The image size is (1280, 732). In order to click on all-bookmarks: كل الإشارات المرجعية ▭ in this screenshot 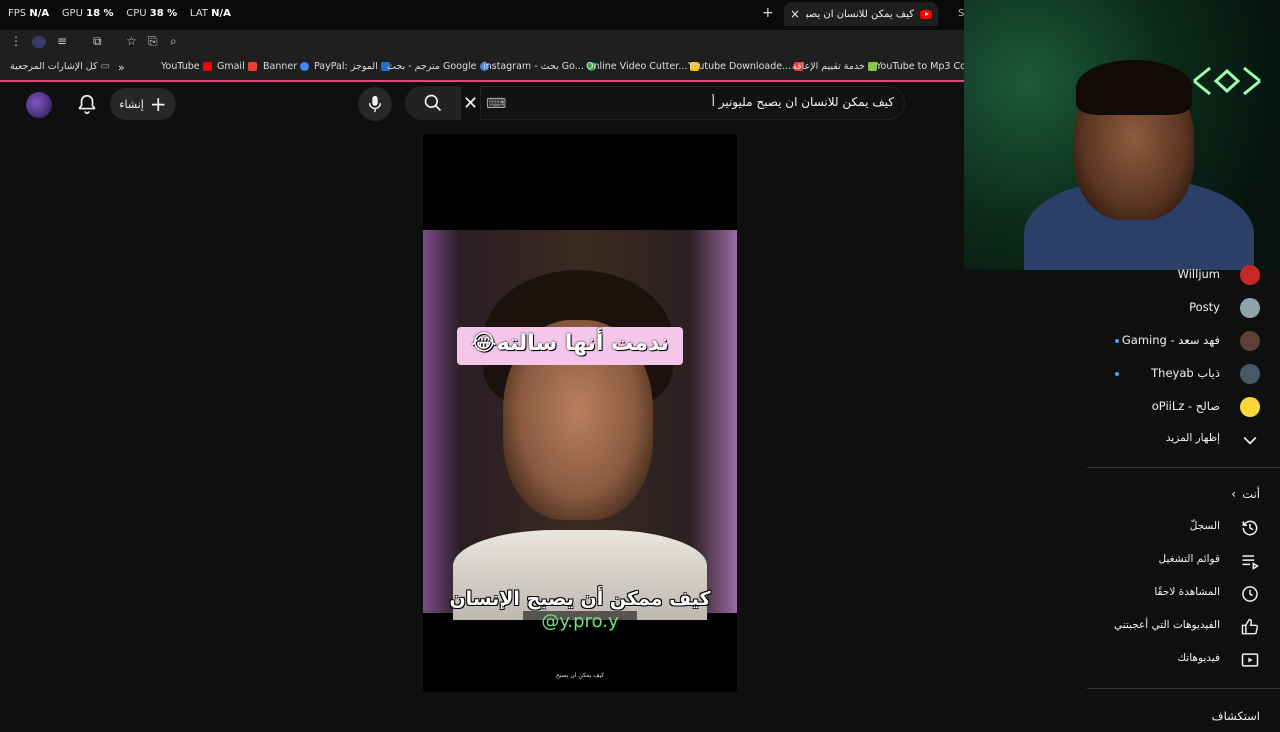, I will do `click(60, 66)`.